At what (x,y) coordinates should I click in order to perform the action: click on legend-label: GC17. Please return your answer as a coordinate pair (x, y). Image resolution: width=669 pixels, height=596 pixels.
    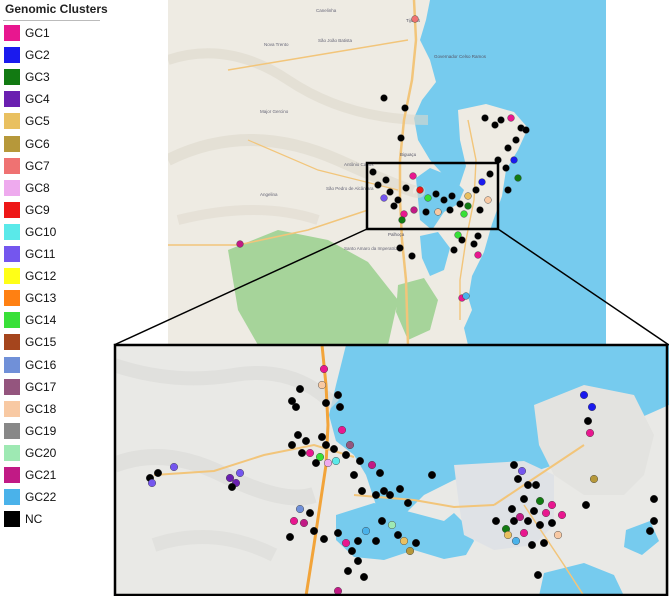
    Looking at the image, I should click on (41, 386).